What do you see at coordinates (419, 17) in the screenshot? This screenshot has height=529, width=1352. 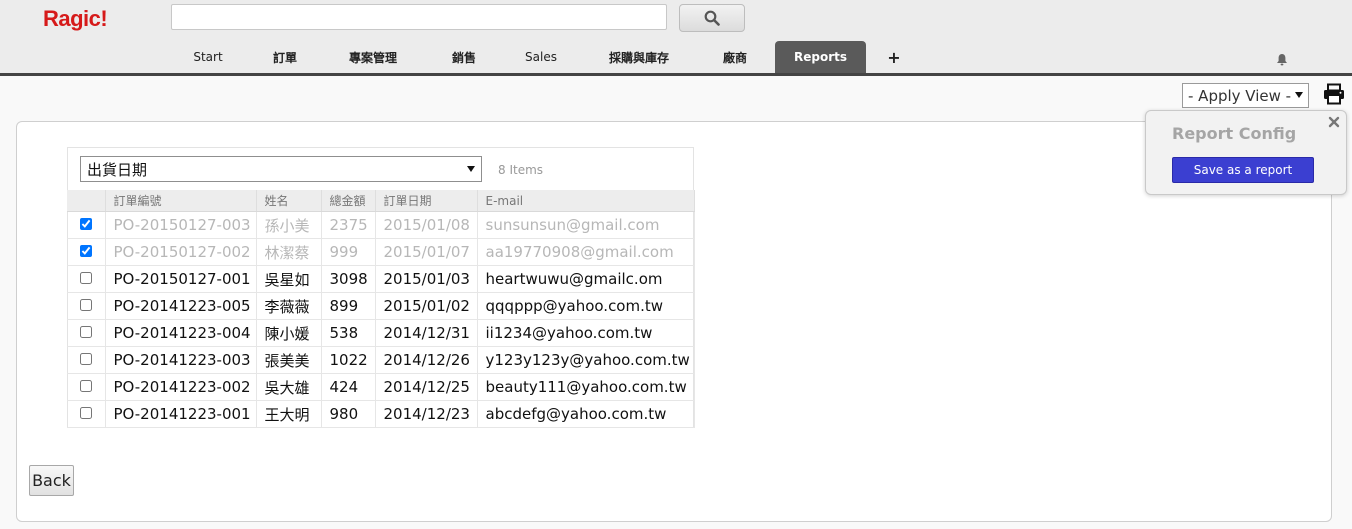 I see `search-input` at bounding box center [419, 17].